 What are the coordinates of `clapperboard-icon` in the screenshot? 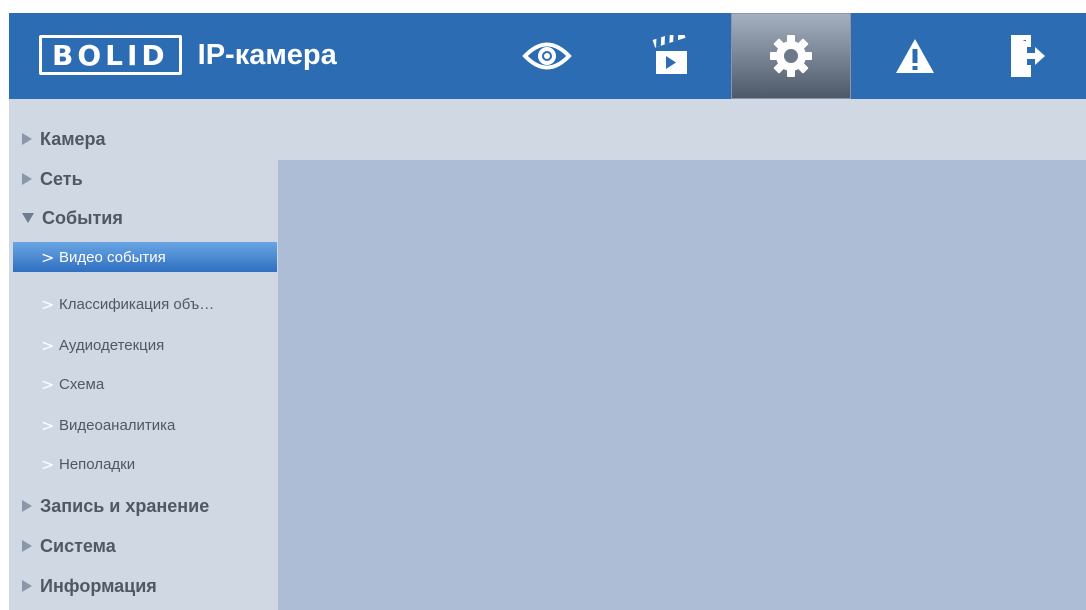 It's located at (669, 54).